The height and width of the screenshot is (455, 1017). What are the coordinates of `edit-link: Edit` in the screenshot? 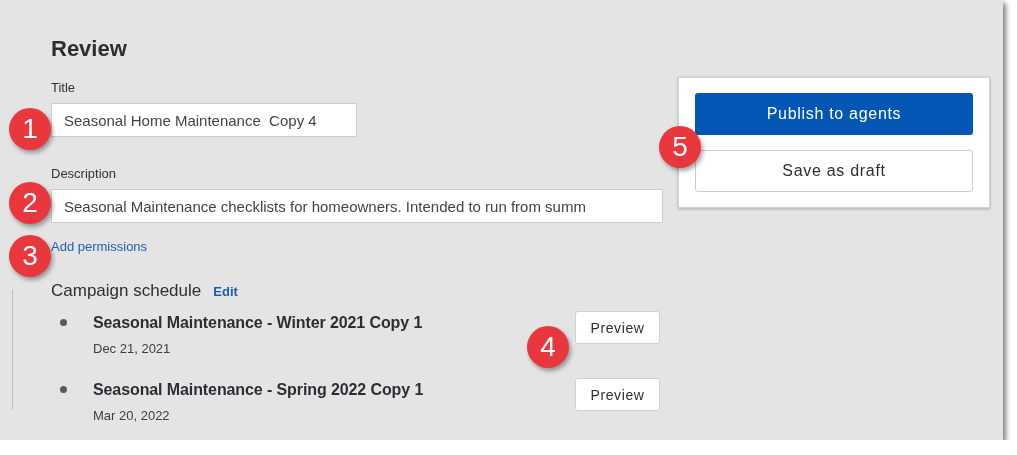 It's located at (225, 291).